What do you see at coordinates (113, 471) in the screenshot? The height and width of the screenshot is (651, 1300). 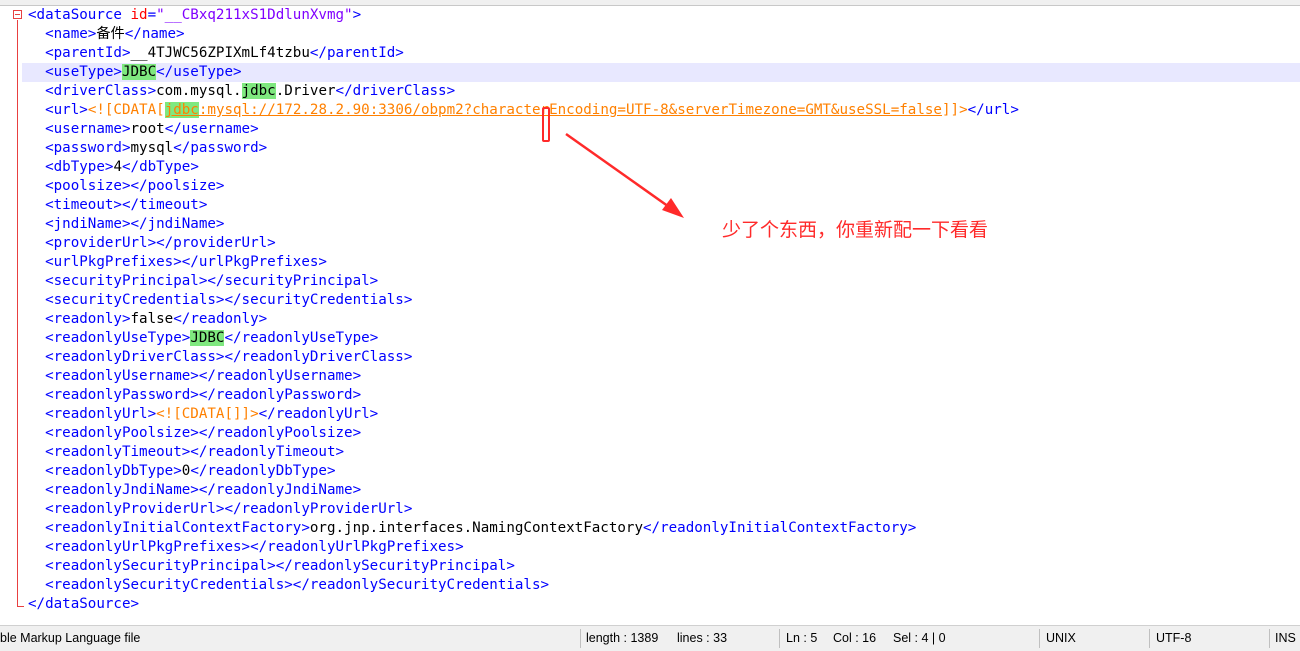 I see `code-token: <readonlyDbType>` at bounding box center [113, 471].